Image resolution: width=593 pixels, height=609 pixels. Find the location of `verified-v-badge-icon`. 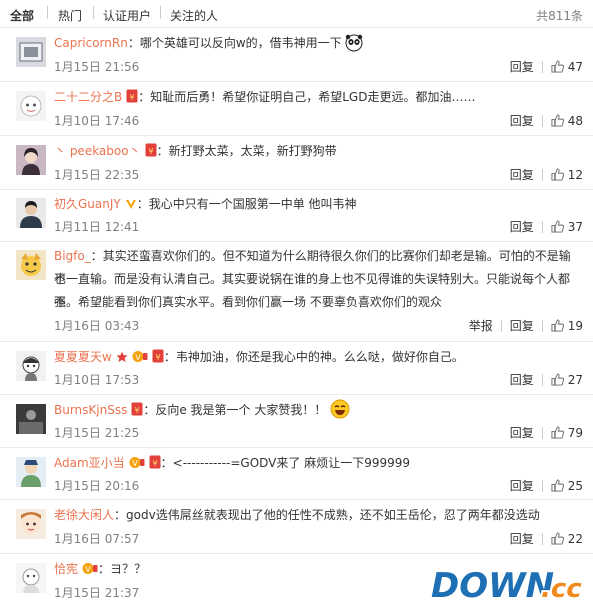

verified-v-badge-icon is located at coordinates (131, 206).